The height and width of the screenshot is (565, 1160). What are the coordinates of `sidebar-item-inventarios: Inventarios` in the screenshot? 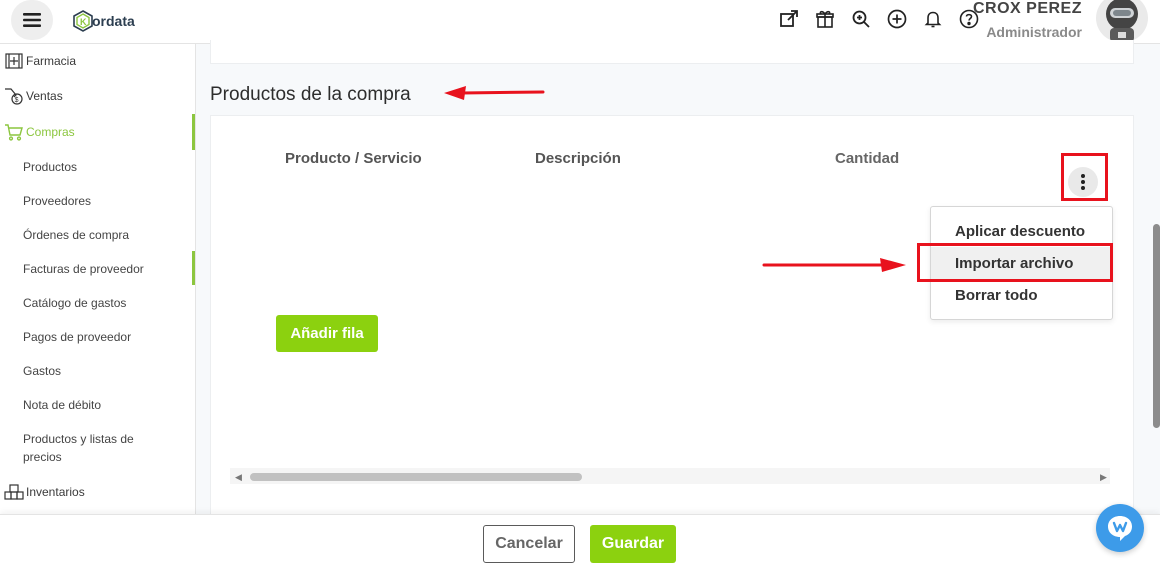 It's located at (98, 492).